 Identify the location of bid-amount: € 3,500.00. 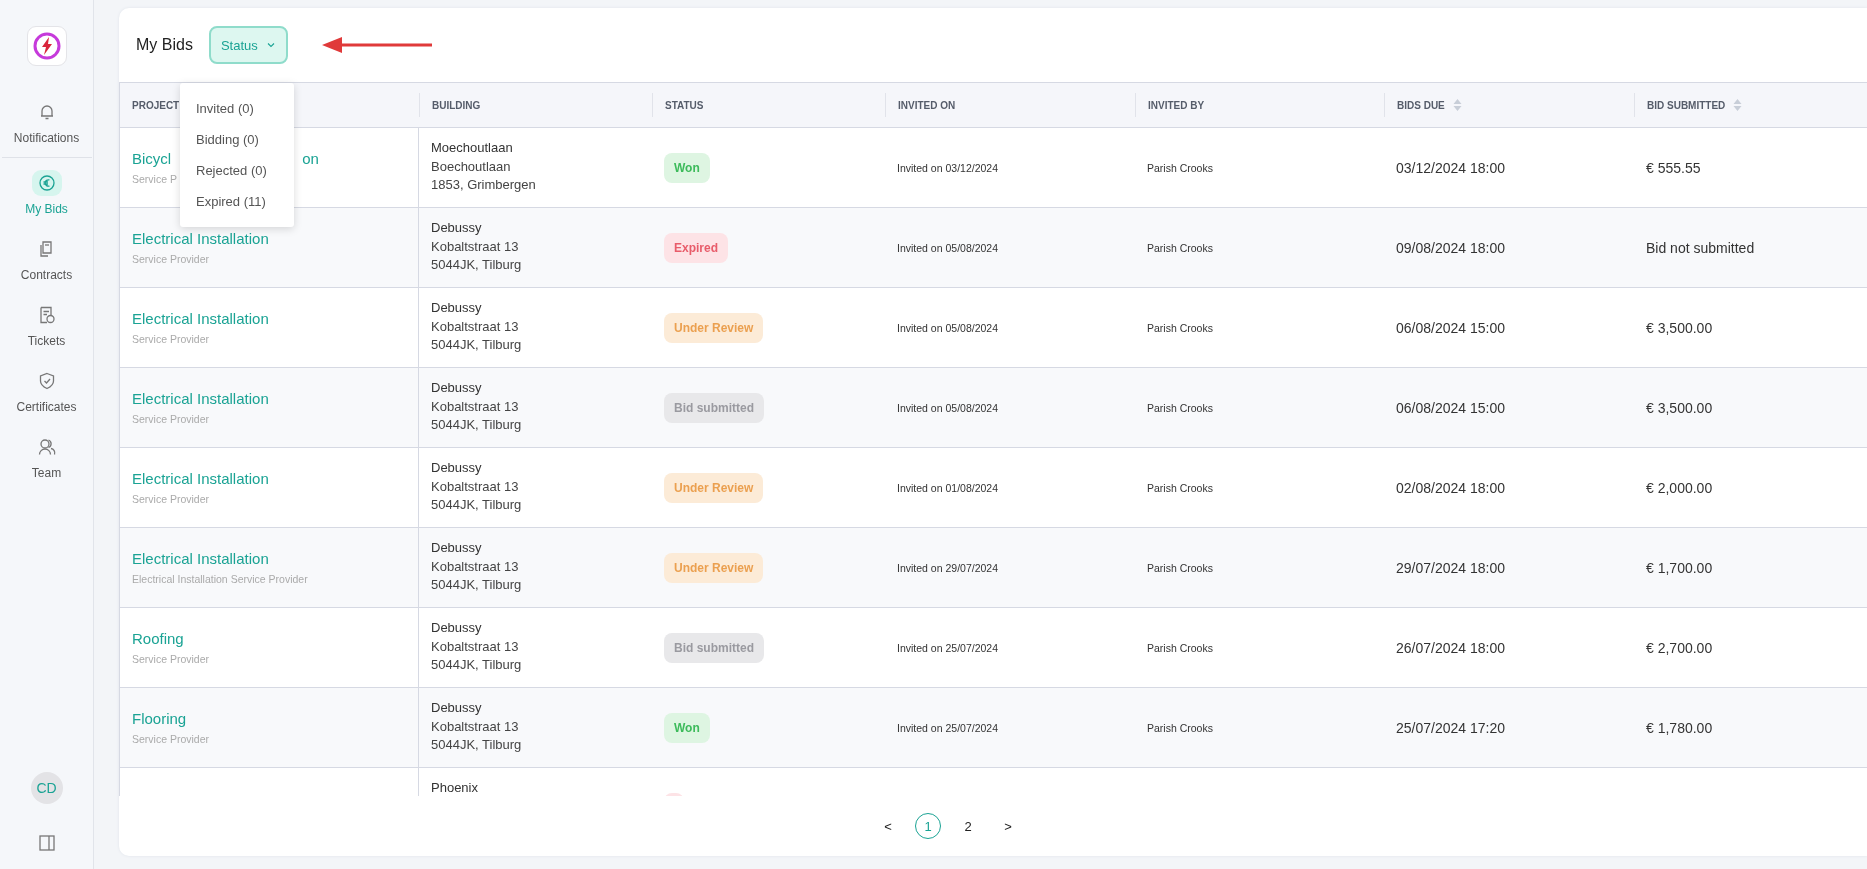
(1680, 407).